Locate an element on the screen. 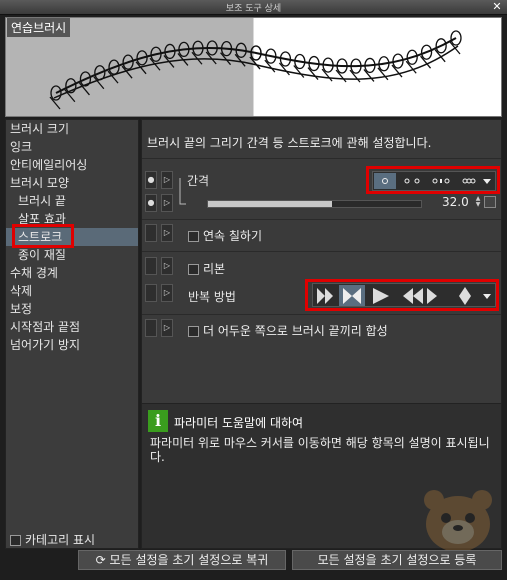 Image resolution: width=507 pixels, height=580 pixels. register-label: 모든 설정을 초기 설정으로 등록 is located at coordinates (397, 560).